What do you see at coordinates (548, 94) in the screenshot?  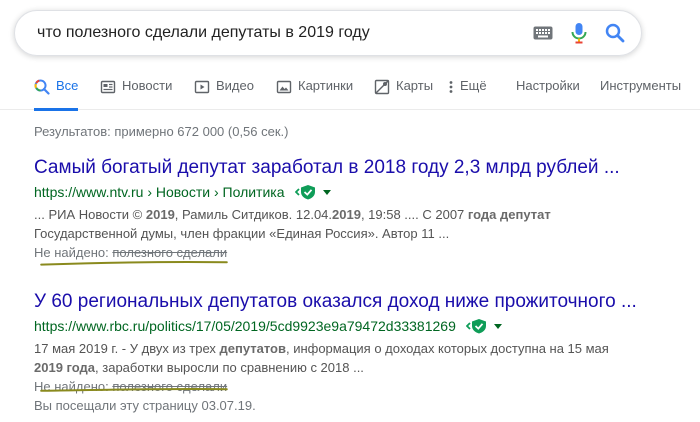 I see `tab-settings: Настройки` at bounding box center [548, 94].